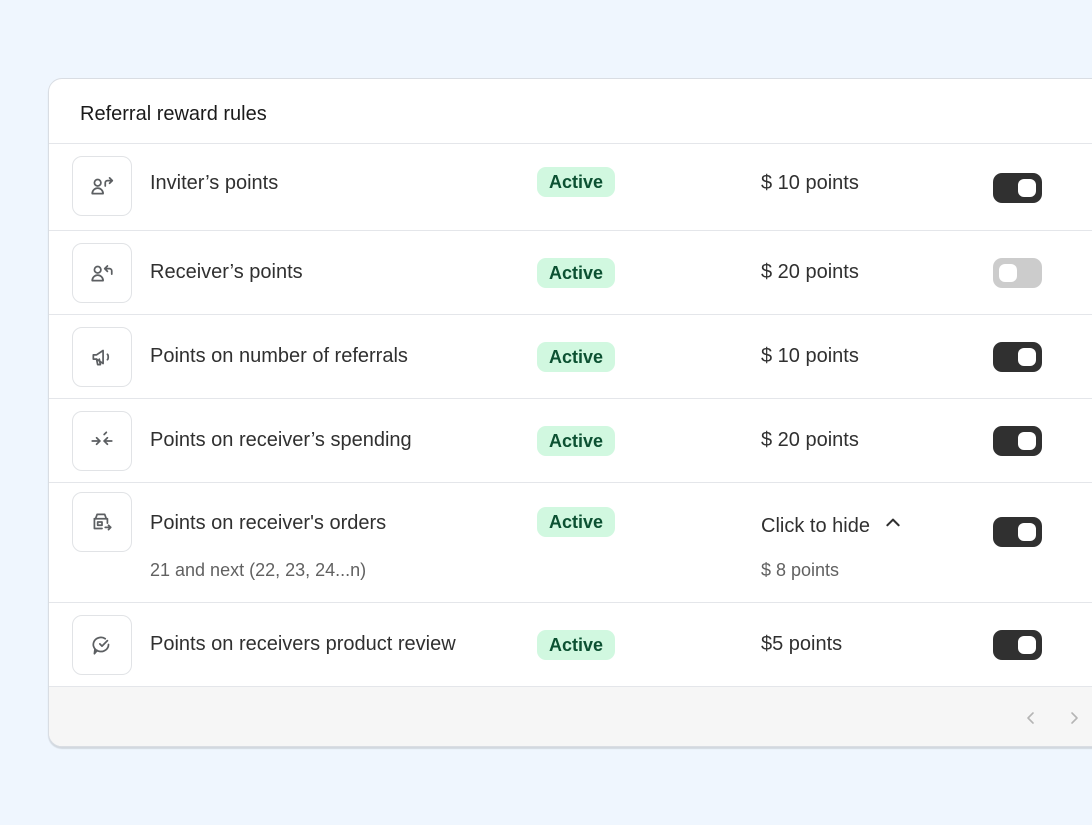 This screenshot has height=825, width=1092. I want to click on rule-label: Points on receivers product review, so click(303, 644).